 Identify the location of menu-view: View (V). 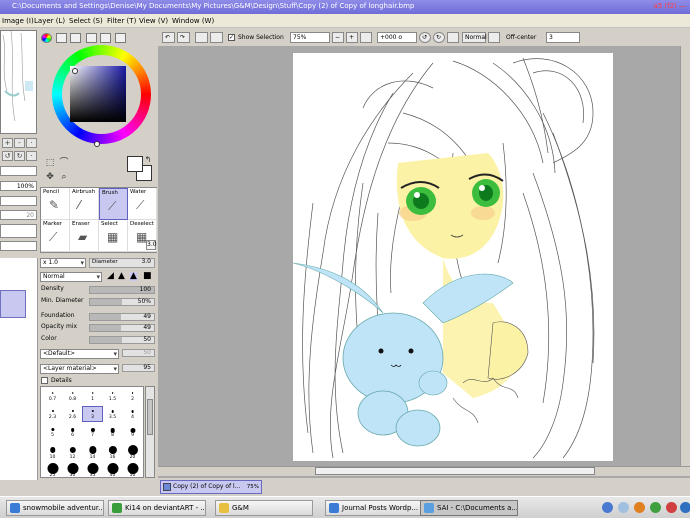
(153, 21).